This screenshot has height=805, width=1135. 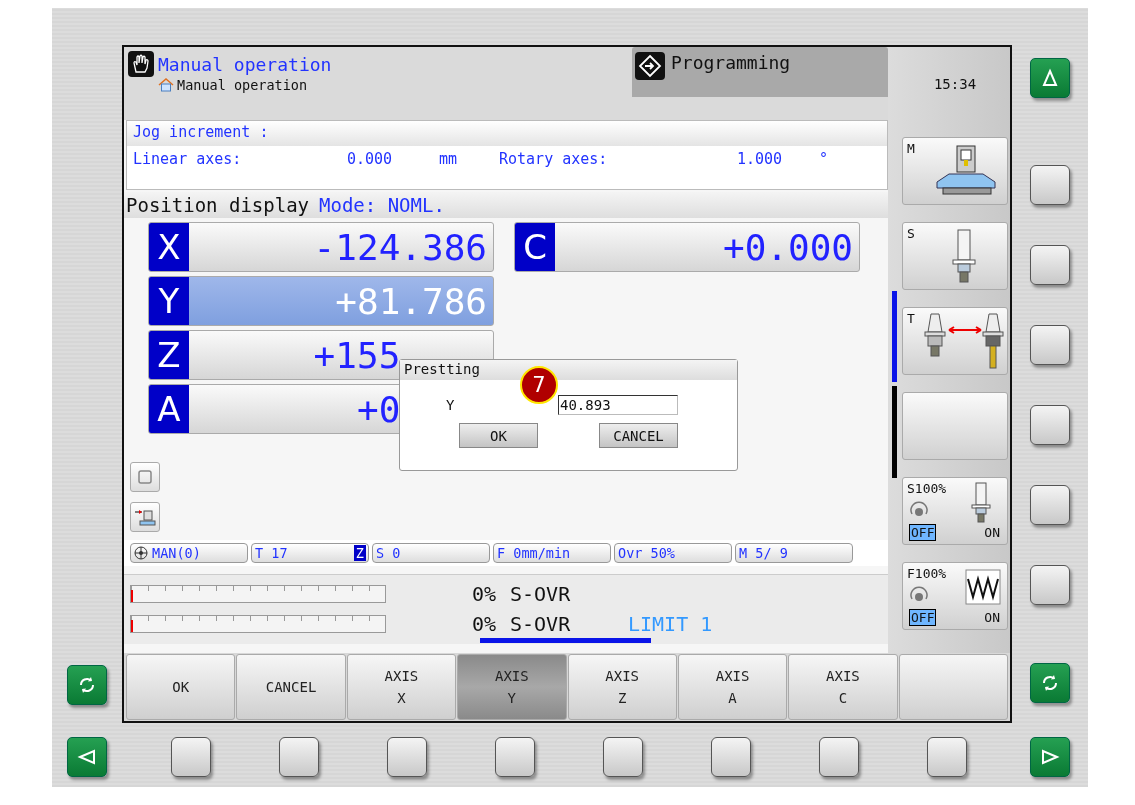 I want to click on side-softkey: F100% OFF ON, so click(x=955, y=596).